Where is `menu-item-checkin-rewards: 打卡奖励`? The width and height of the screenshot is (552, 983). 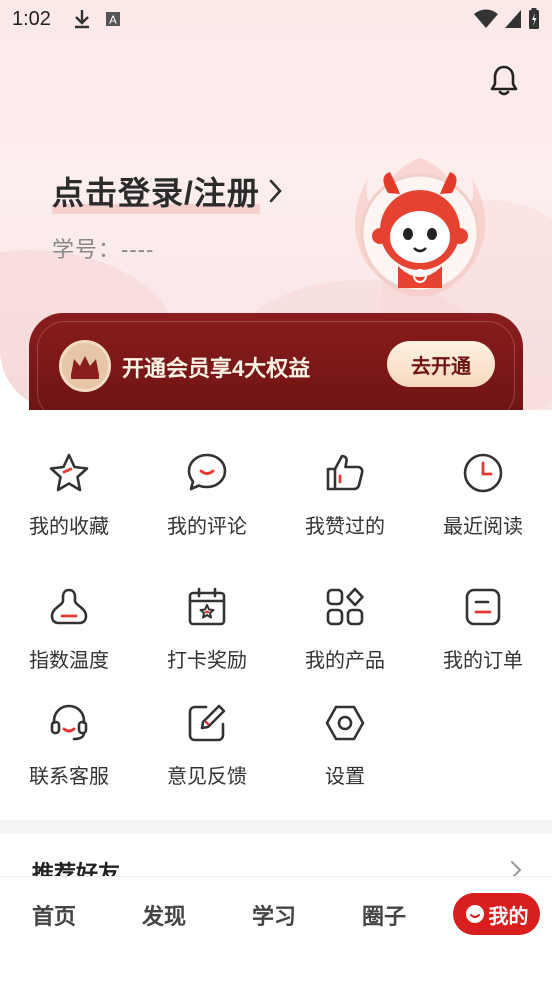
menu-item-checkin-rewards: 打卡奖励 is located at coordinates (207, 629).